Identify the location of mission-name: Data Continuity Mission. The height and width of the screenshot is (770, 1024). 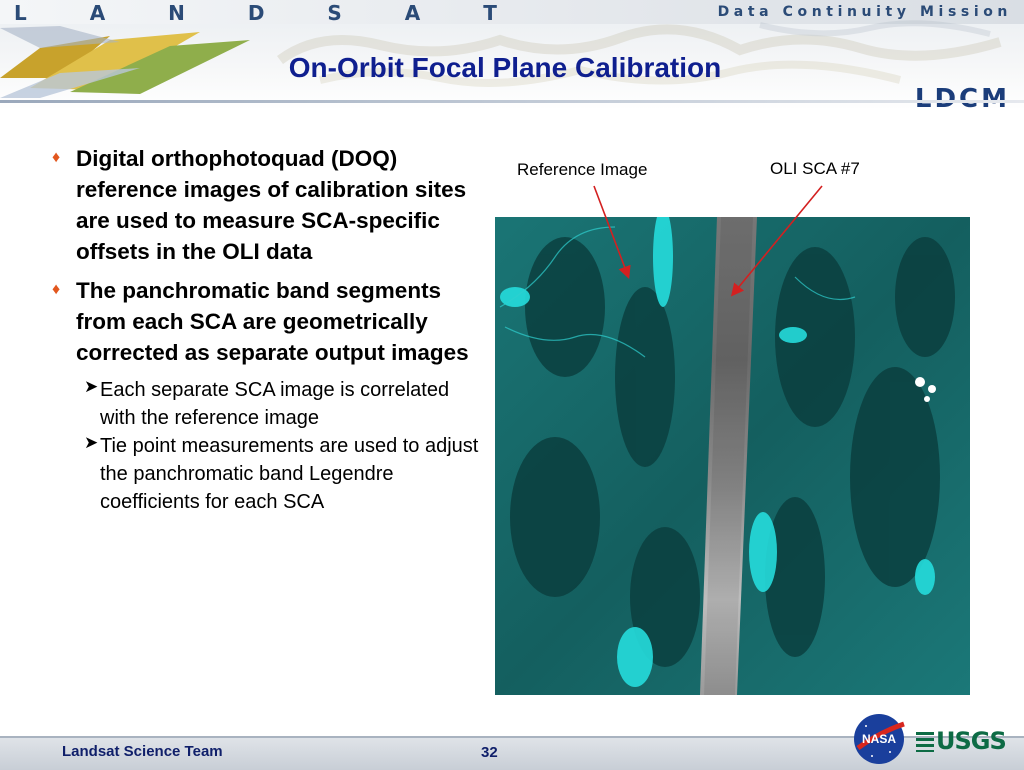
(864, 12).